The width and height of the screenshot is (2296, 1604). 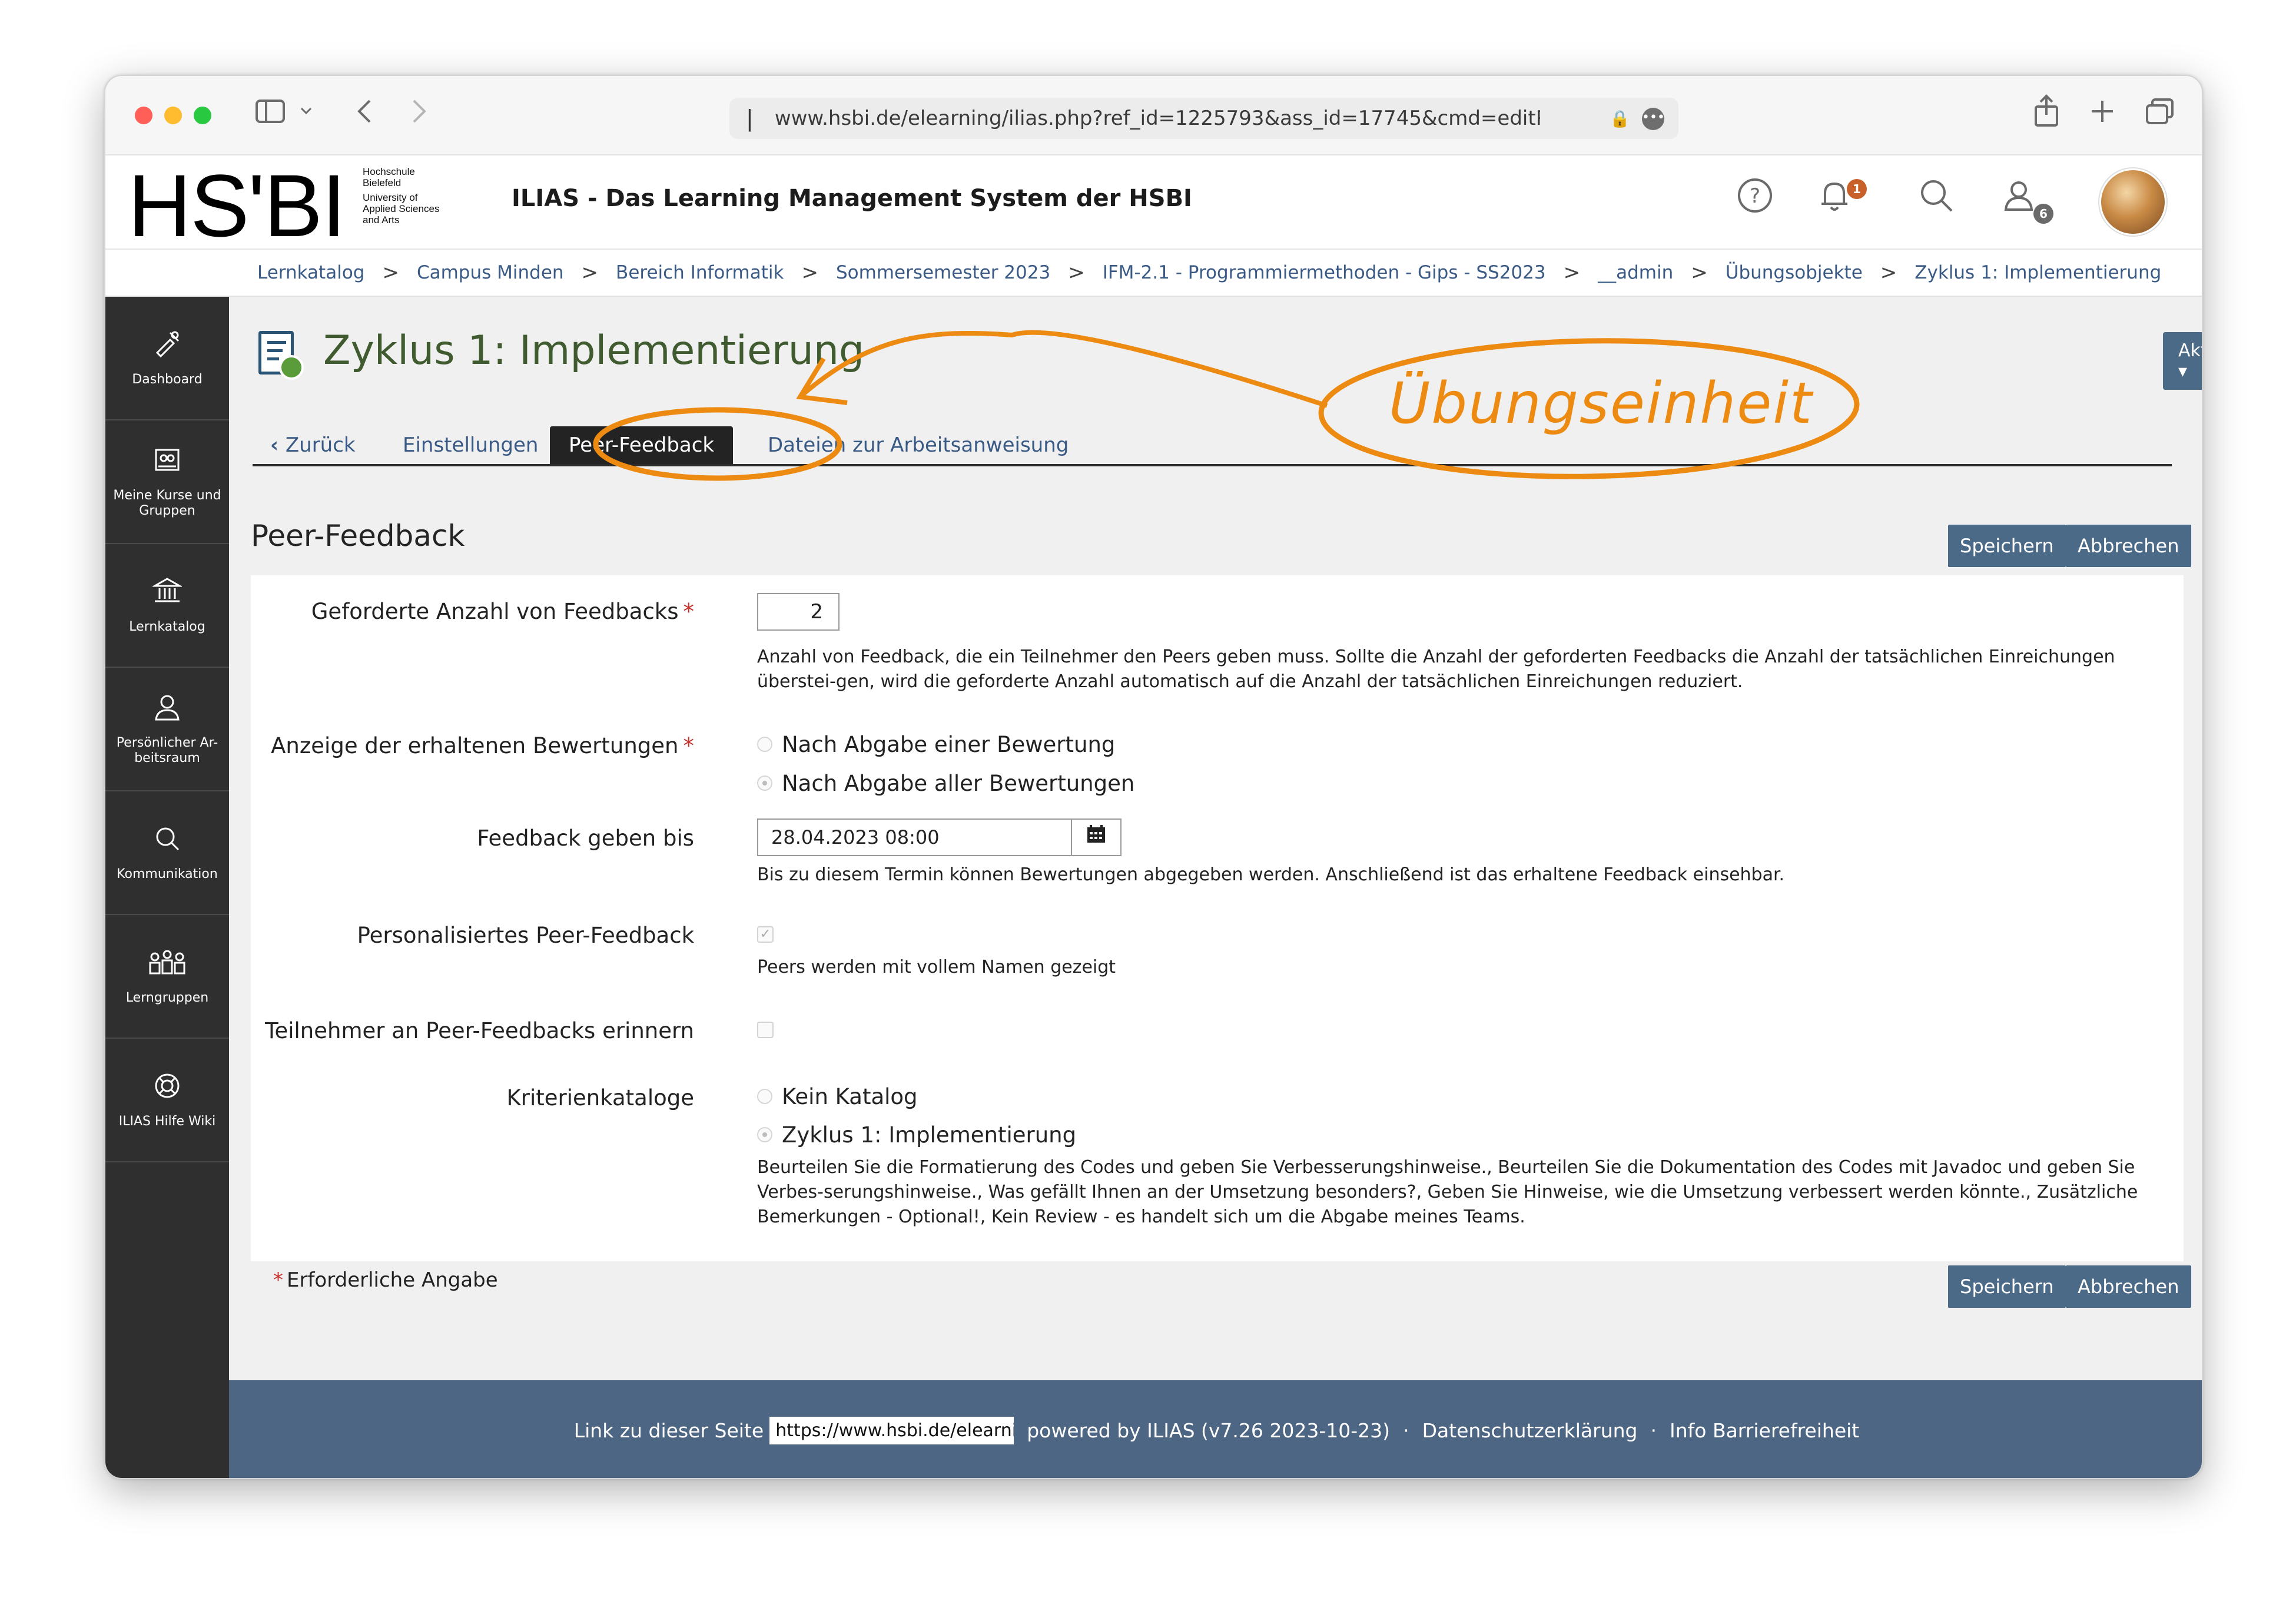 I want to click on annotation-overlay, so click(x=1226, y=406).